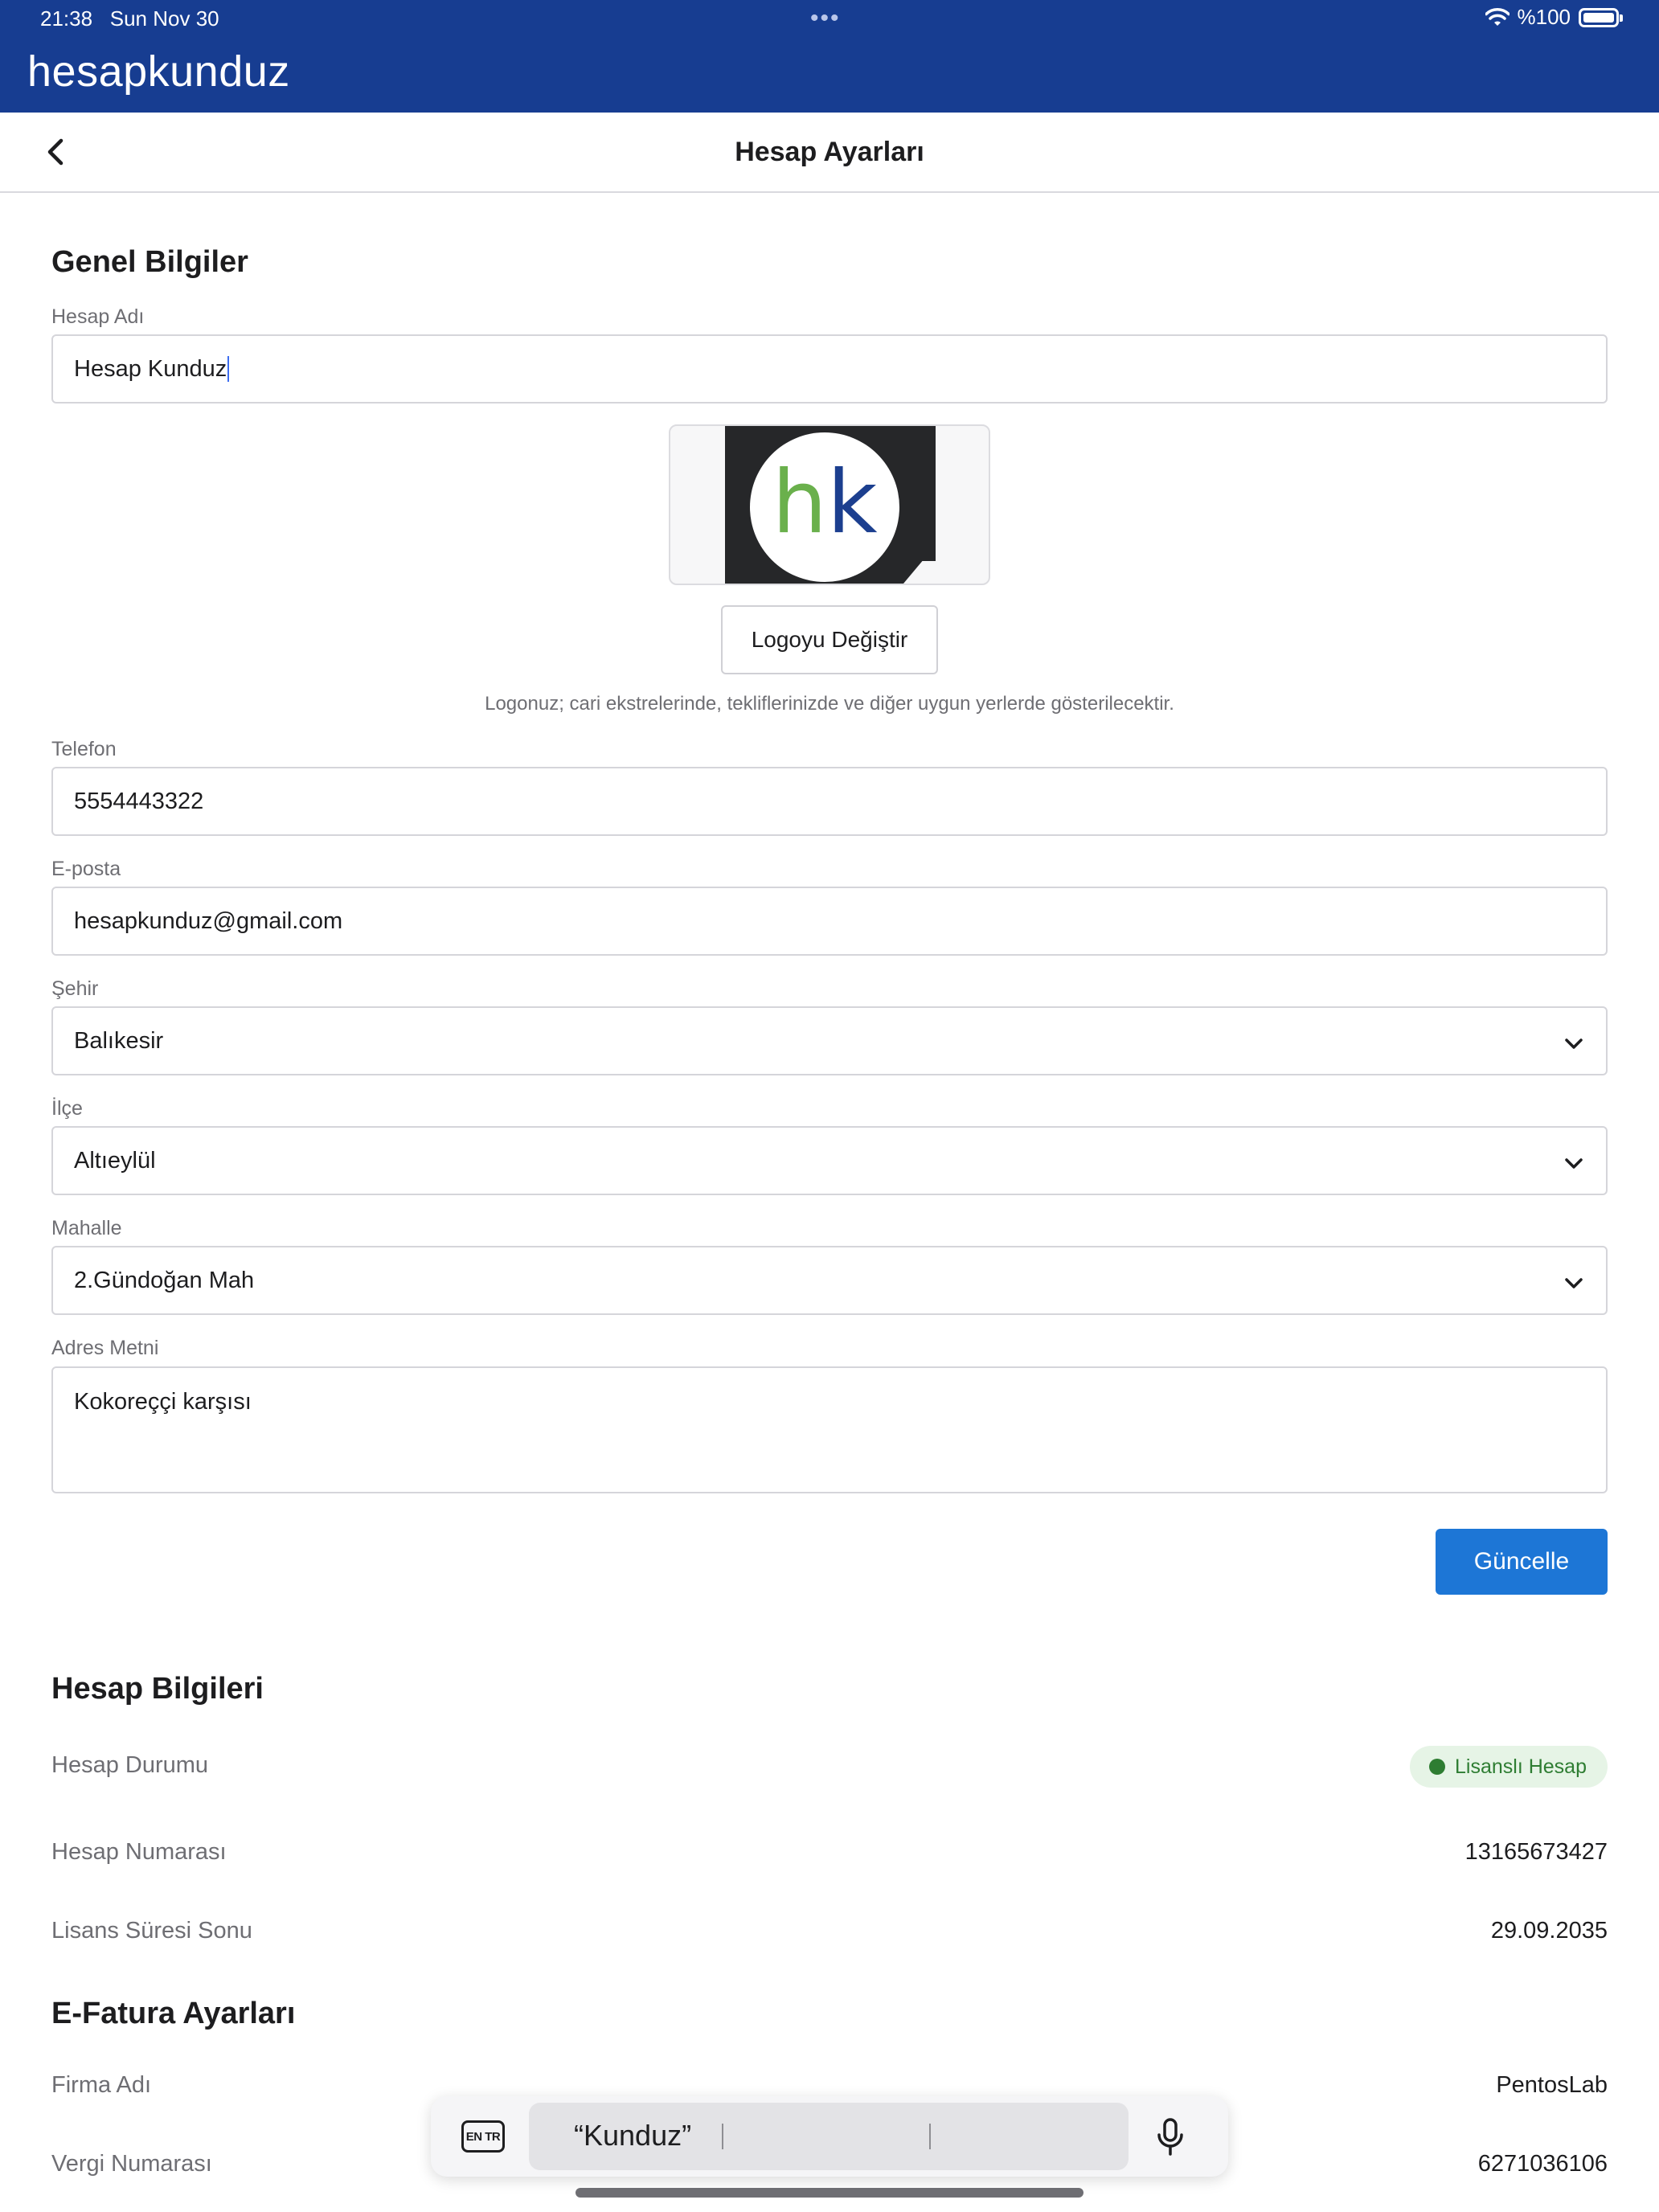  What do you see at coordinates (1170, 2137) in the screenshot?
I see `microphone-icon` at bounding box center [1170, 2137].